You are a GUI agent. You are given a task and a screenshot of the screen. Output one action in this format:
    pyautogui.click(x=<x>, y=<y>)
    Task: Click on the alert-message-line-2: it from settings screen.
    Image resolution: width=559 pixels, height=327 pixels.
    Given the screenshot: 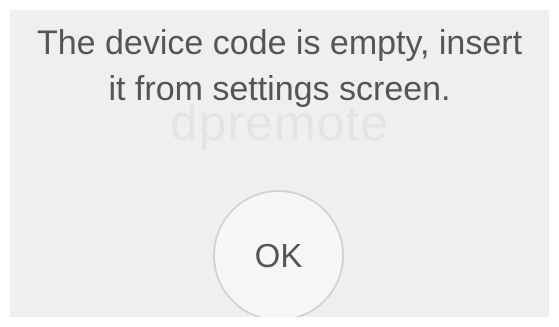 What is the action you would take?
    pyautogui.click(x=279, y=89)
    